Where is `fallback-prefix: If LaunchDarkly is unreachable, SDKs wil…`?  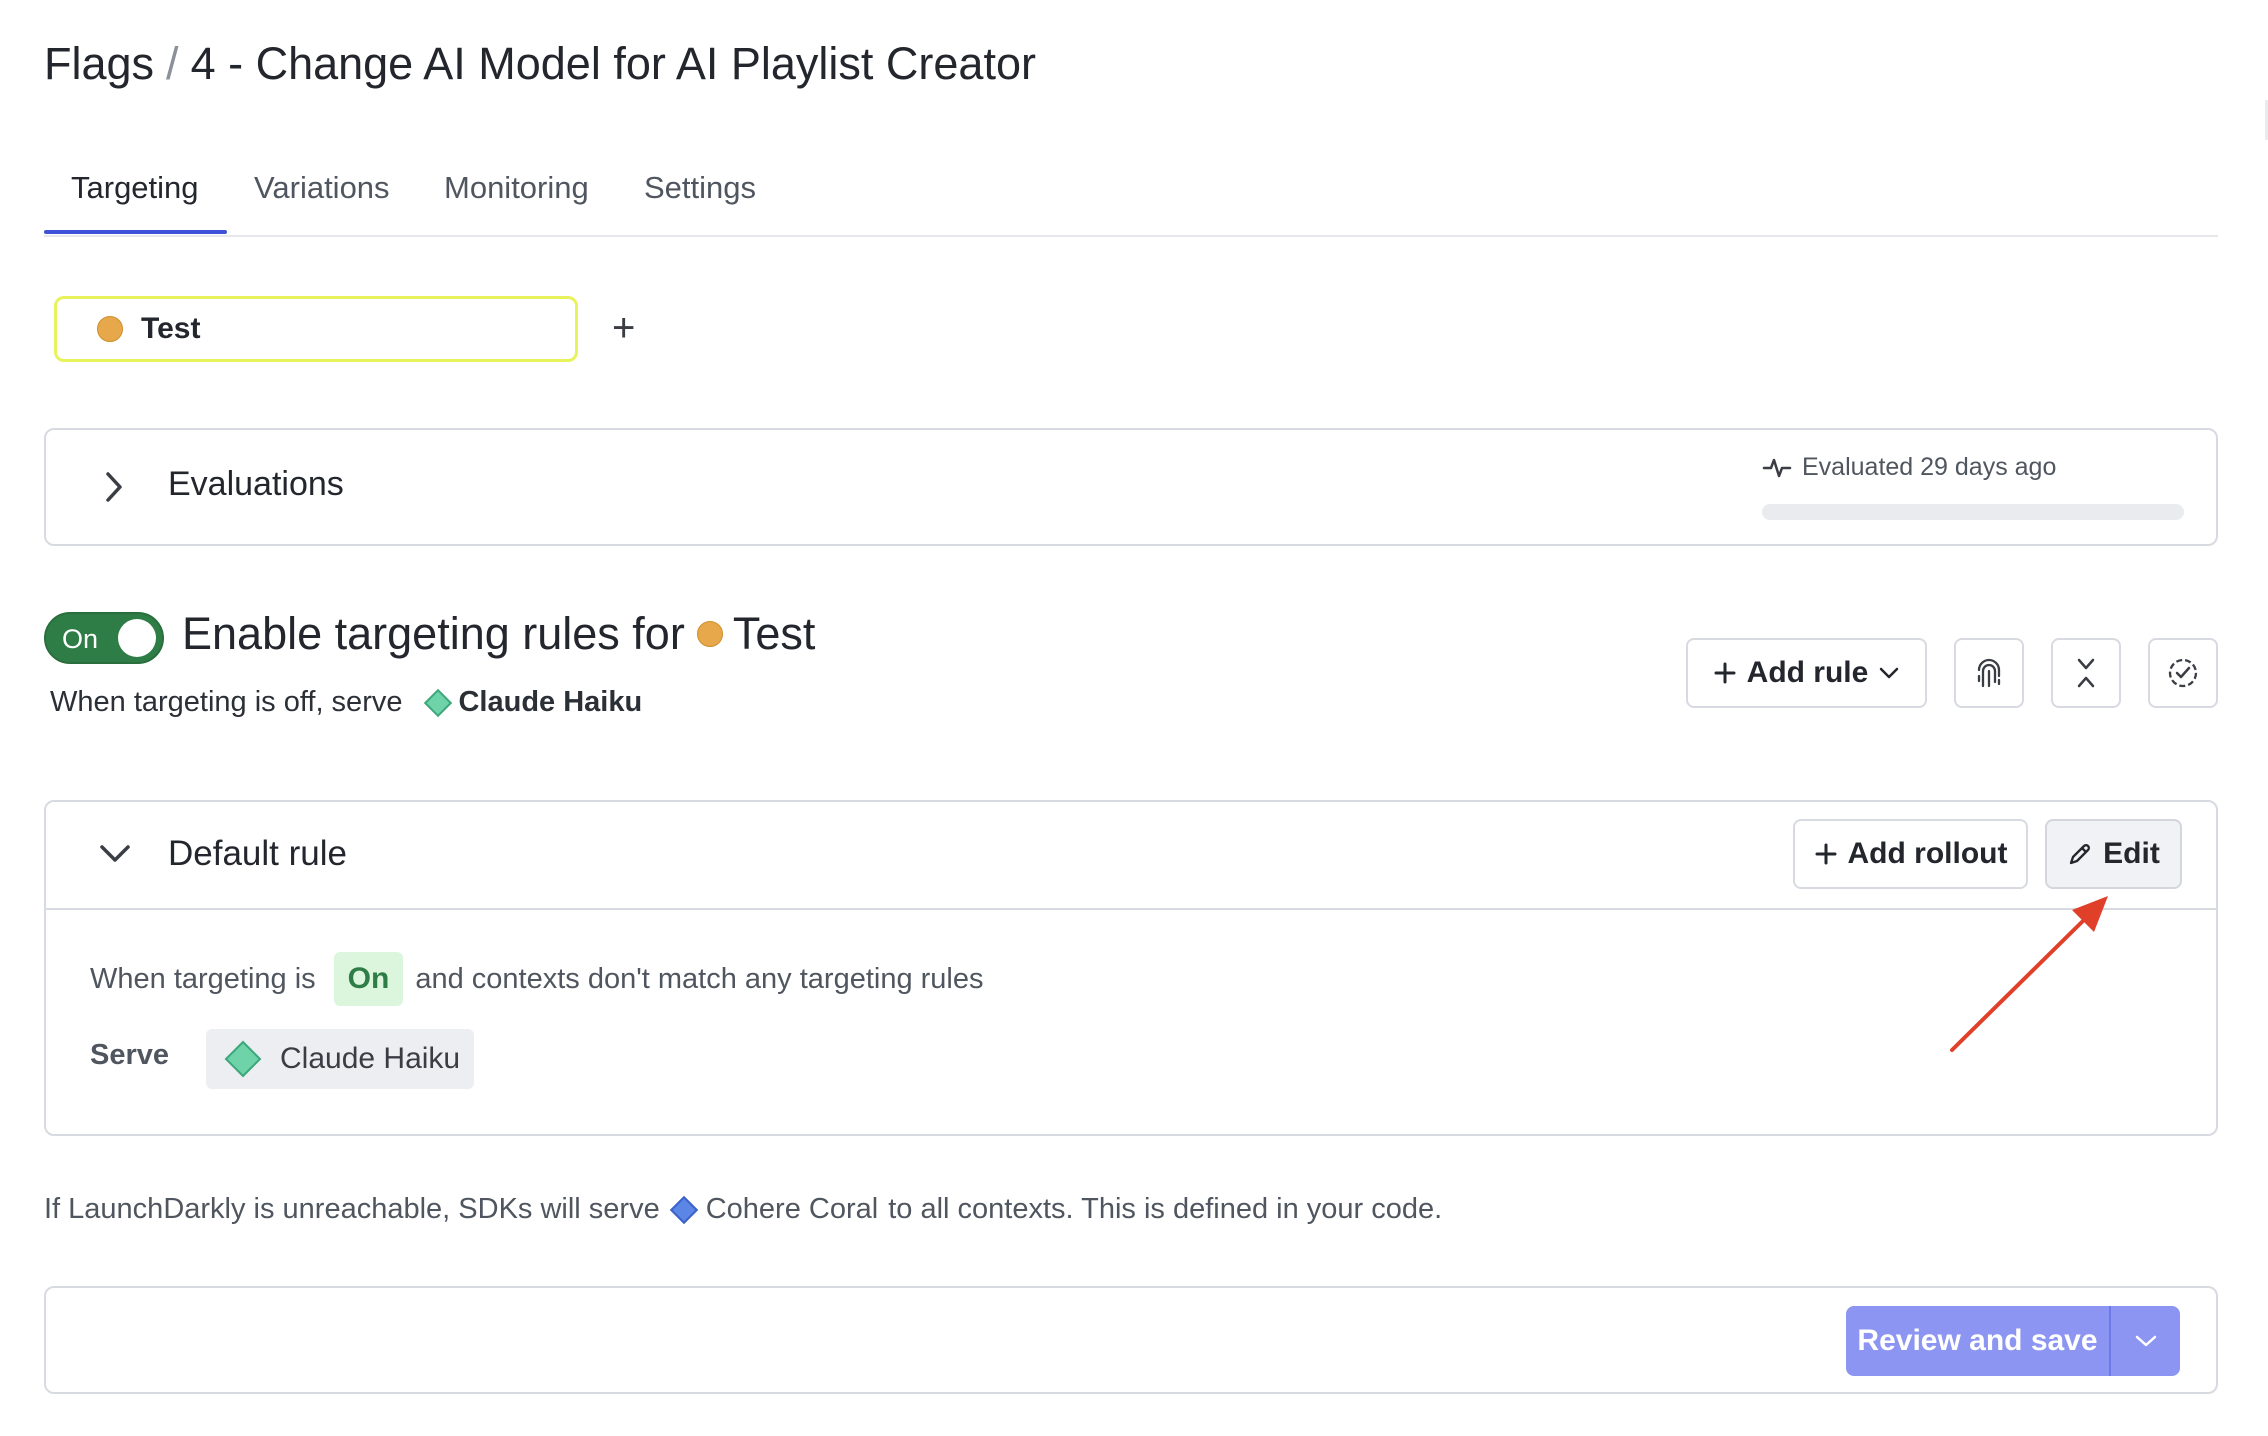 fallback-prefix: If LaunchDarkly is unreachable, SDKs wil… is located at coordinates (352, 1209).